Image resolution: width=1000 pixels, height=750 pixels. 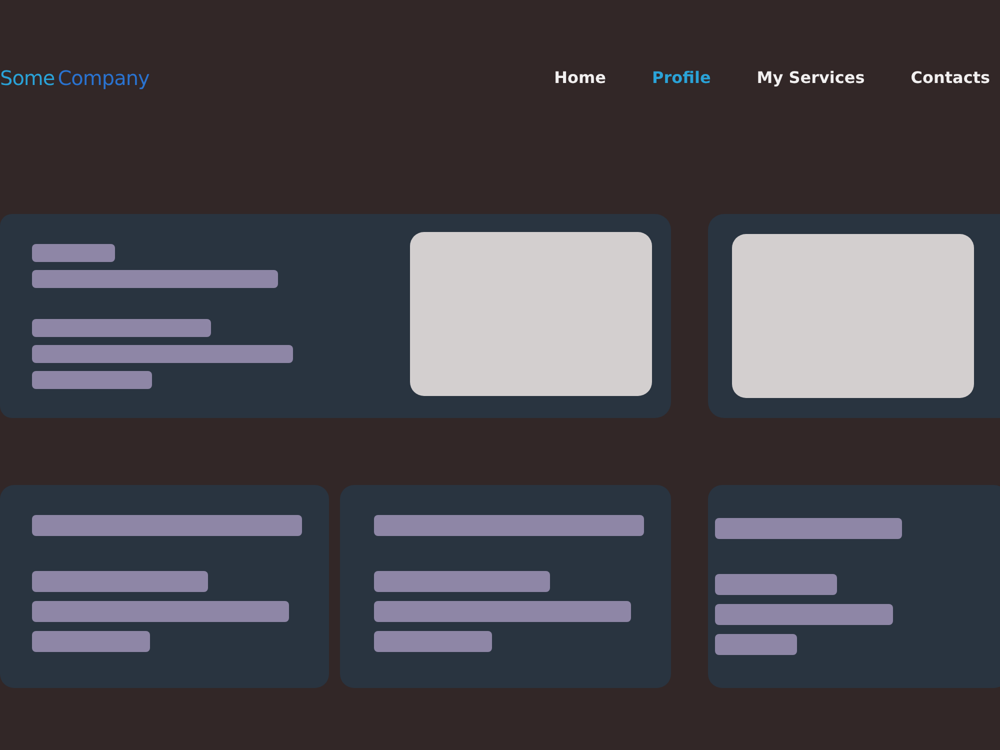 What do you see at coordinates (950, 78) in the screenshot?
I see `nav-link: Contacts` at bounding box center [950, 78].